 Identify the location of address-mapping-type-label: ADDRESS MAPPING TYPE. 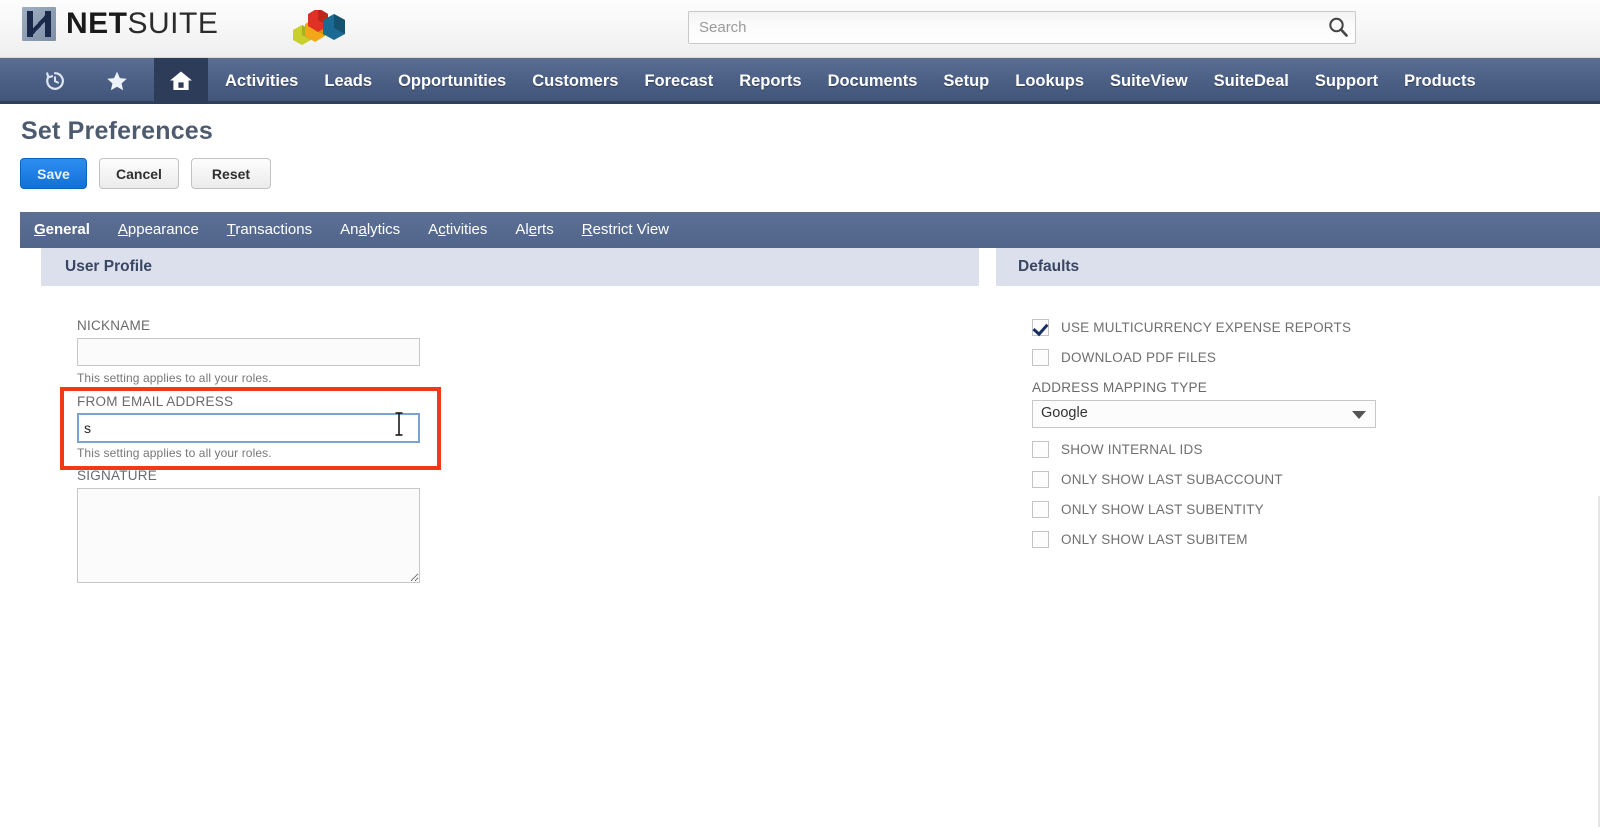
(1120, 387).